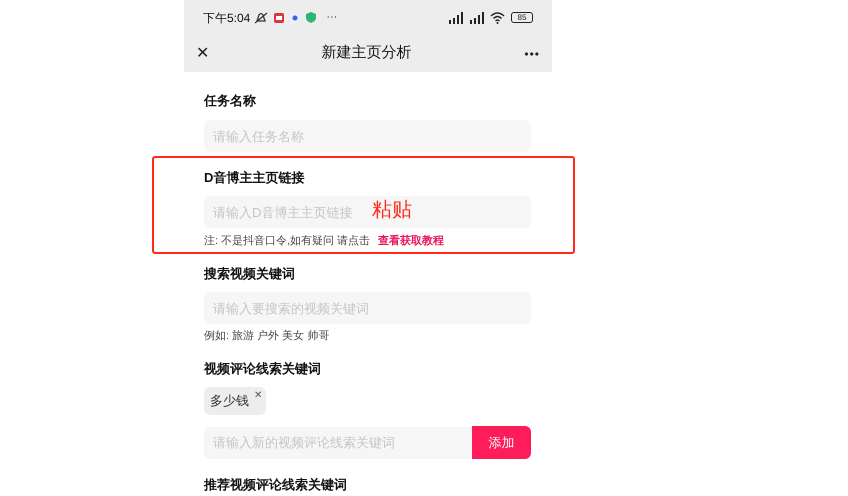 This screenshot has height=496, width=848. What do you see at coordinates (522, 17) in the screenshot?
I see `battery-level-text: 85` at bounding box center [522, 17].